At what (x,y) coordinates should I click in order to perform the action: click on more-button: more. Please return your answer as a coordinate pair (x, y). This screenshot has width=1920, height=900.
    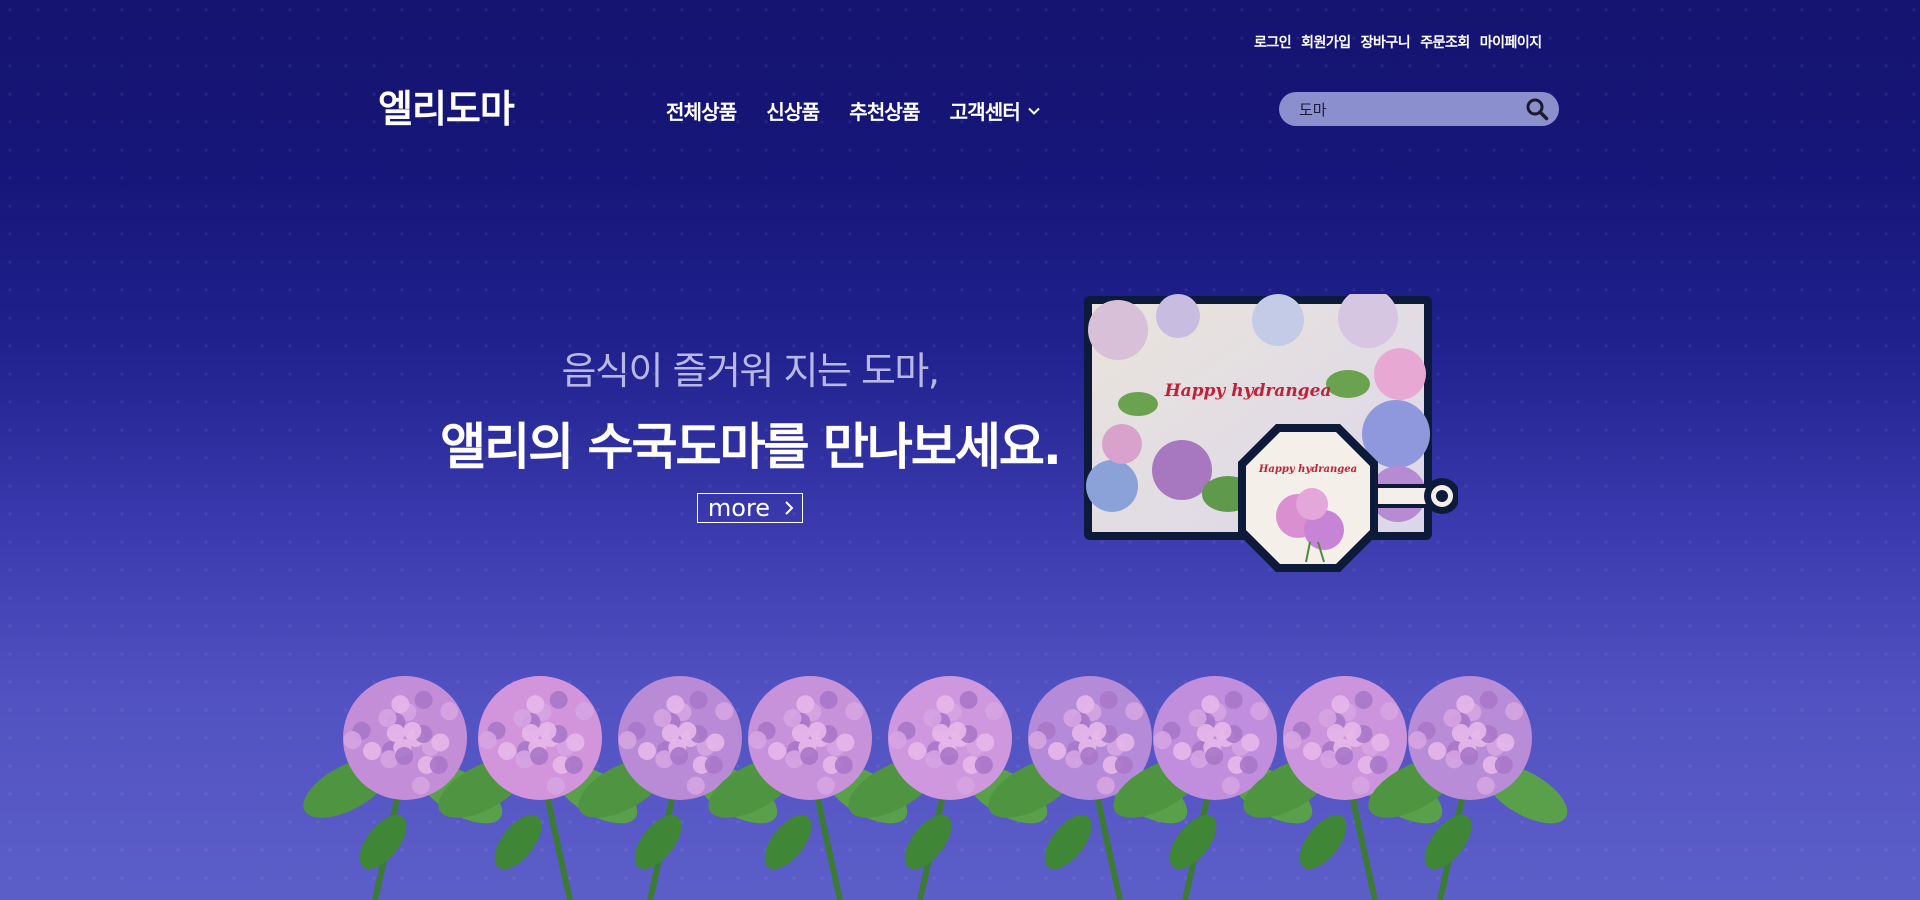
    Looking at the image, I should click on (750, 508).